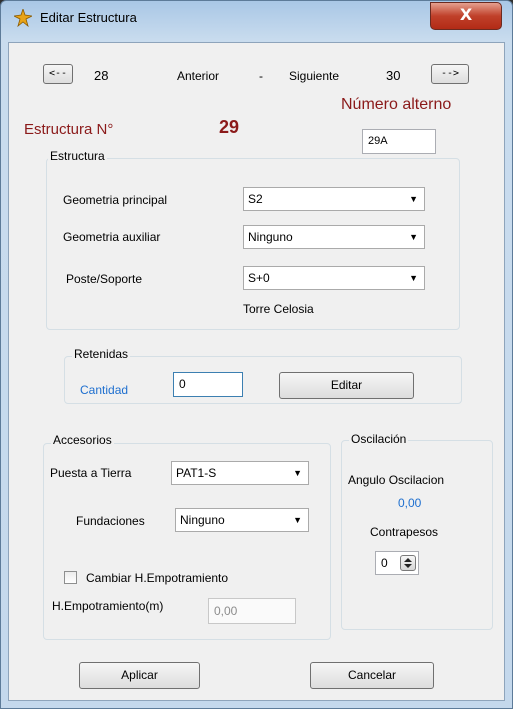 The width and height of the screenshot is (513, 709). Describe the element at coordinates (334, 199) in the screenshot. I see `geometria-principal-select: S2 ▼` at that location.